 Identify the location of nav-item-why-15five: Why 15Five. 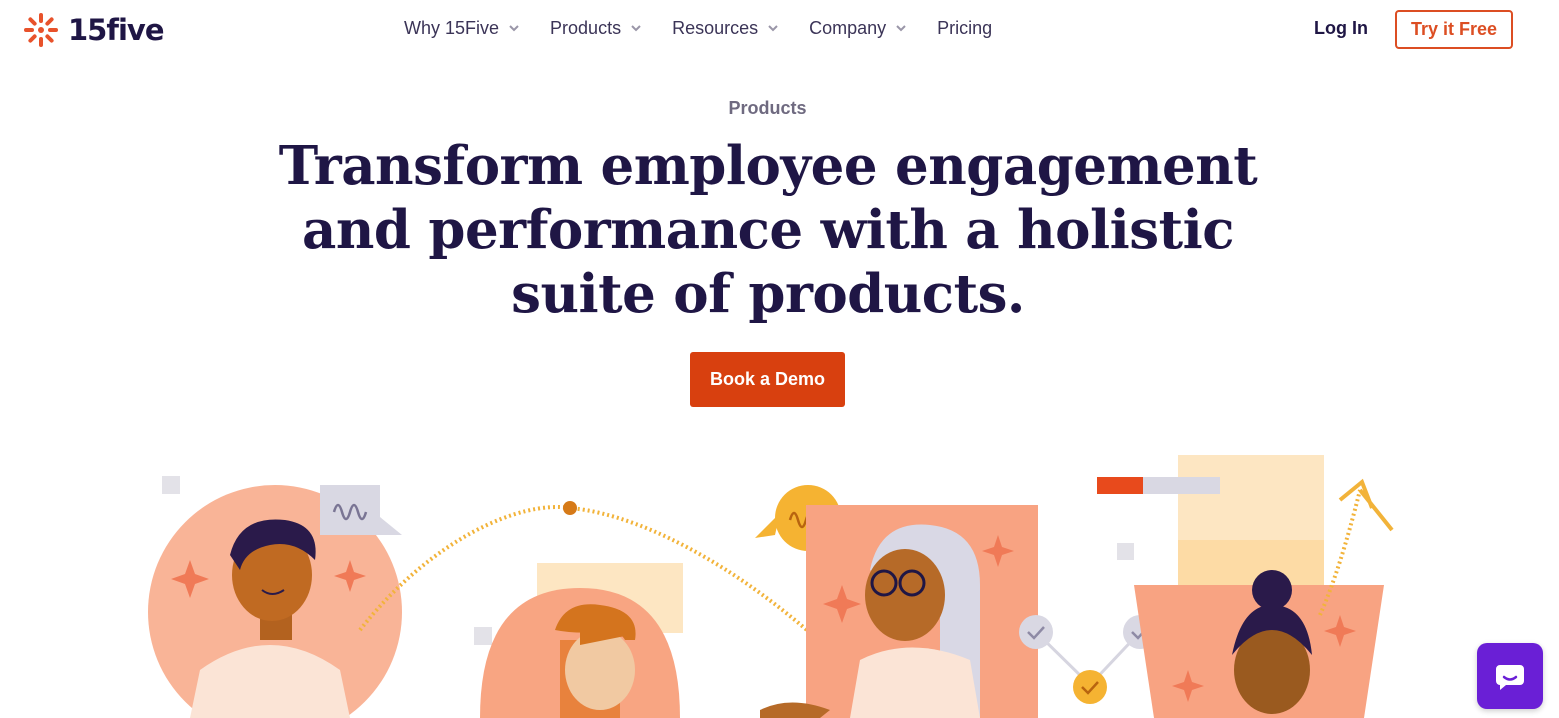
(462, 28).